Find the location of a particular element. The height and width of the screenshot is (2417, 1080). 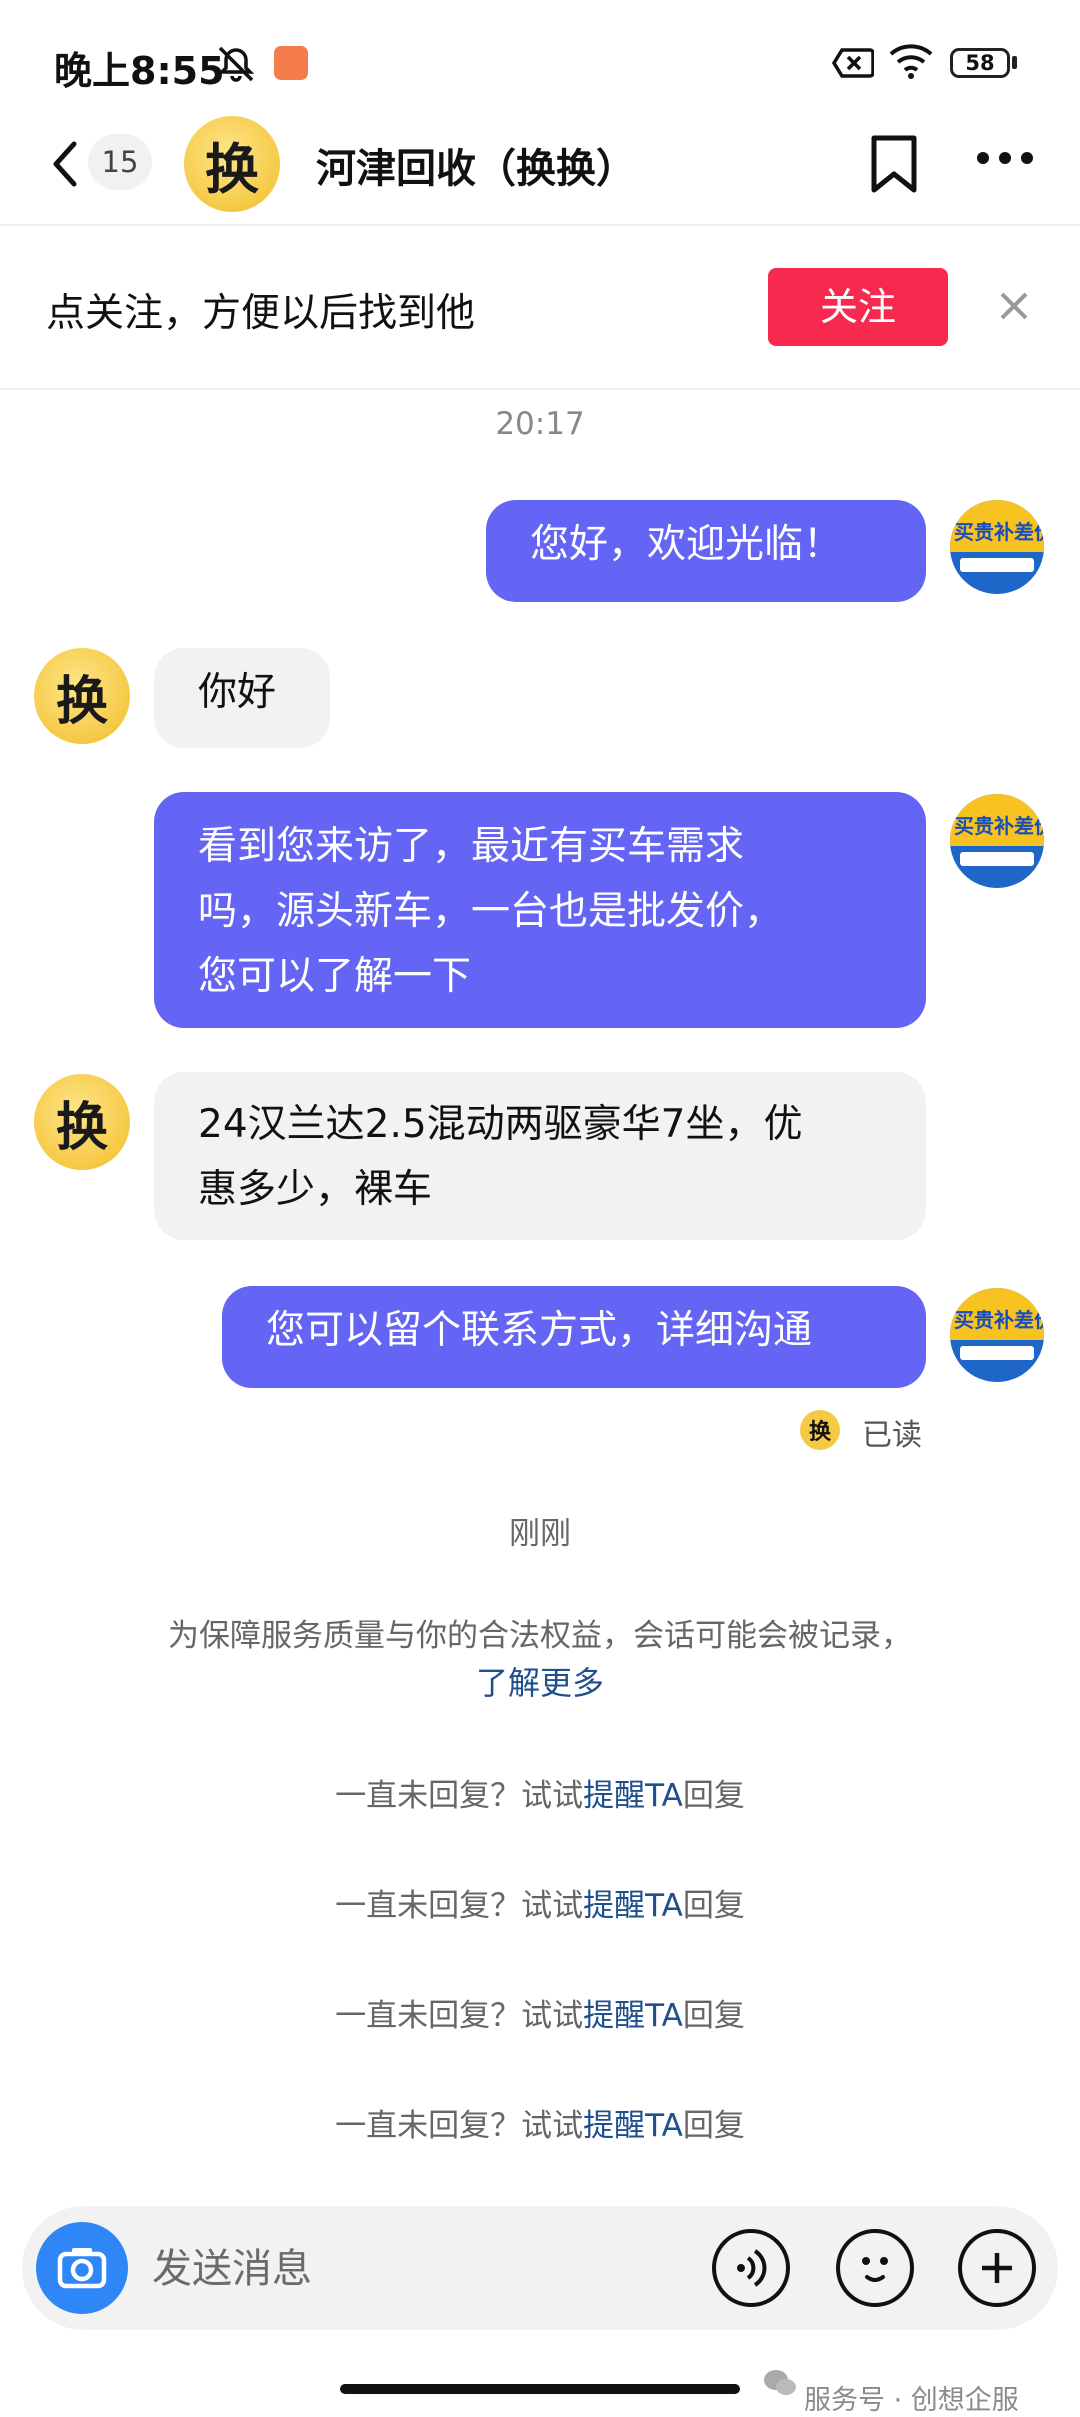

message-line: 看到您来访了，最近有买车需求 is located at coordinates (471, 846).